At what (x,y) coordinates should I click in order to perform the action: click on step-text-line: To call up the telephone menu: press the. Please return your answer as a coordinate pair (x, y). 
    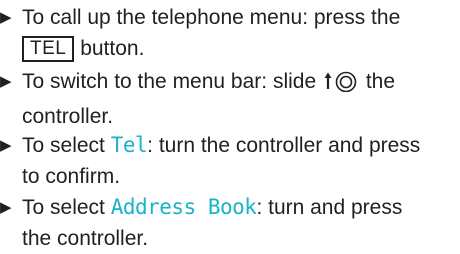
    Looking at the image, I should click on (230, 17).